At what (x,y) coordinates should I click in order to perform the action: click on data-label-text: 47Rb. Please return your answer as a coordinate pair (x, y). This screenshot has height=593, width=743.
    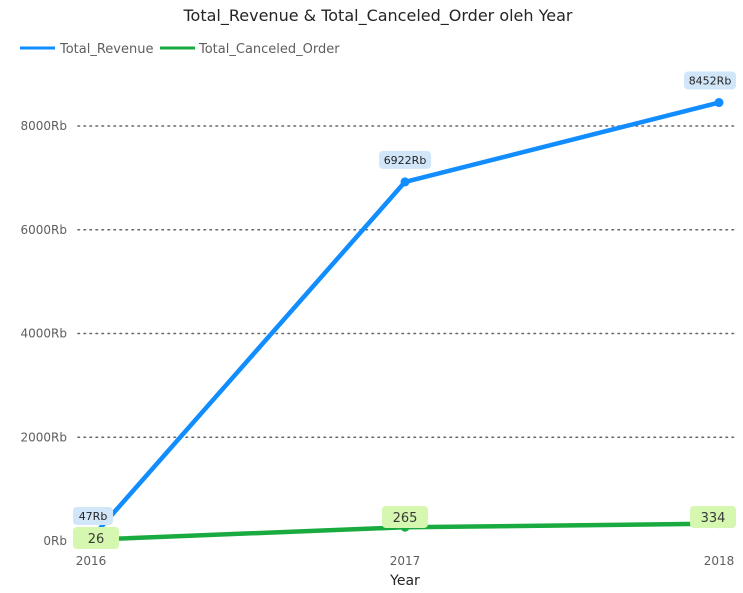
    Looking at the image, I should click on (93, 516).